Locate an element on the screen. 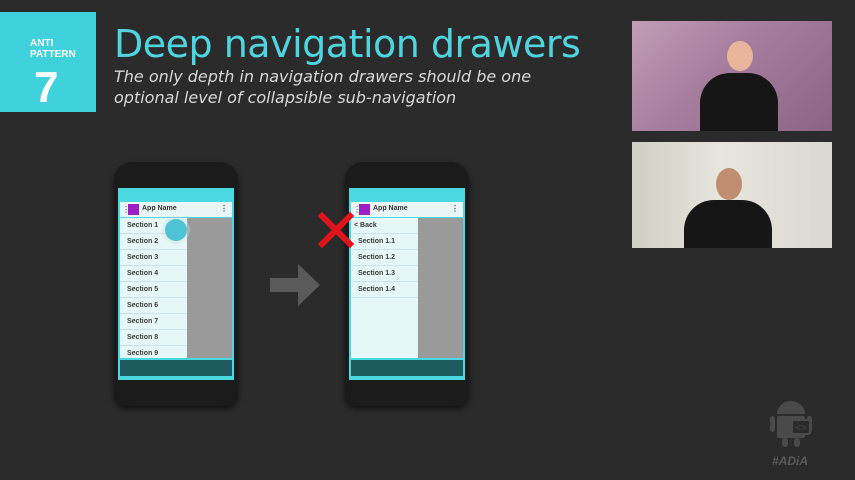 The image size is (855, 480). hashtag: #ADiA is located at coordinates (790, 461).